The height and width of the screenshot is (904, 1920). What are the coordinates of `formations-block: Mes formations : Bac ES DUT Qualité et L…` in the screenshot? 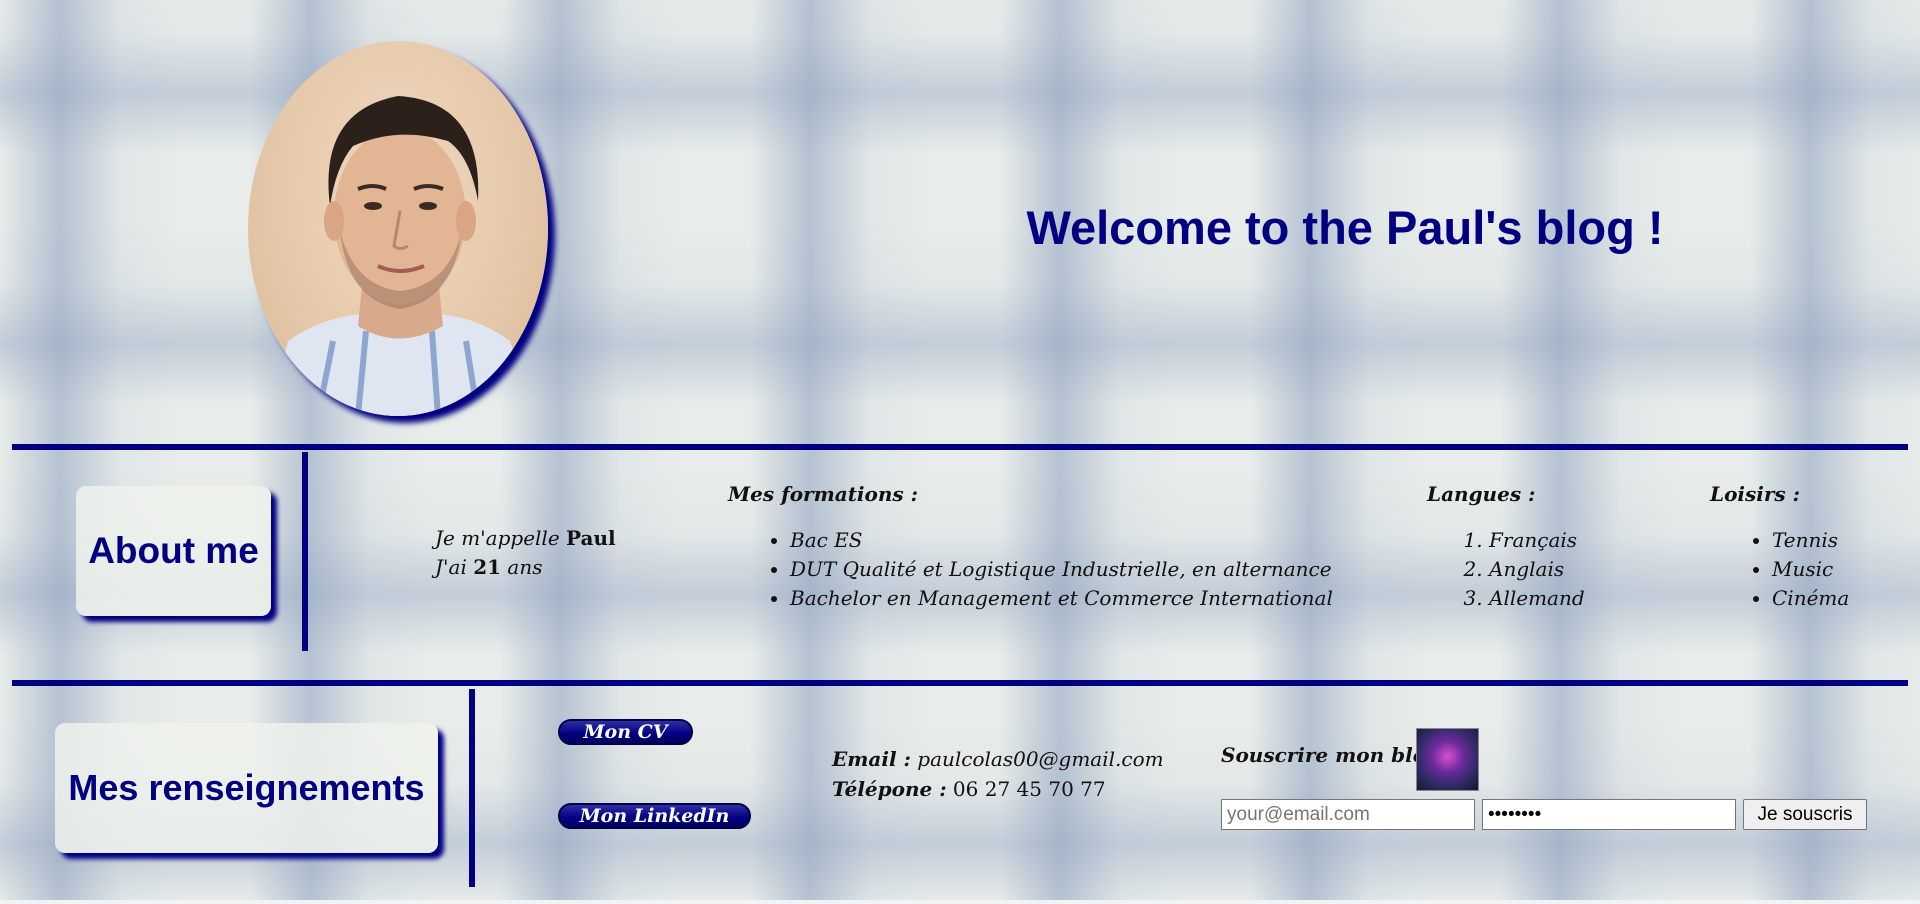 It's located at (1030, 547).